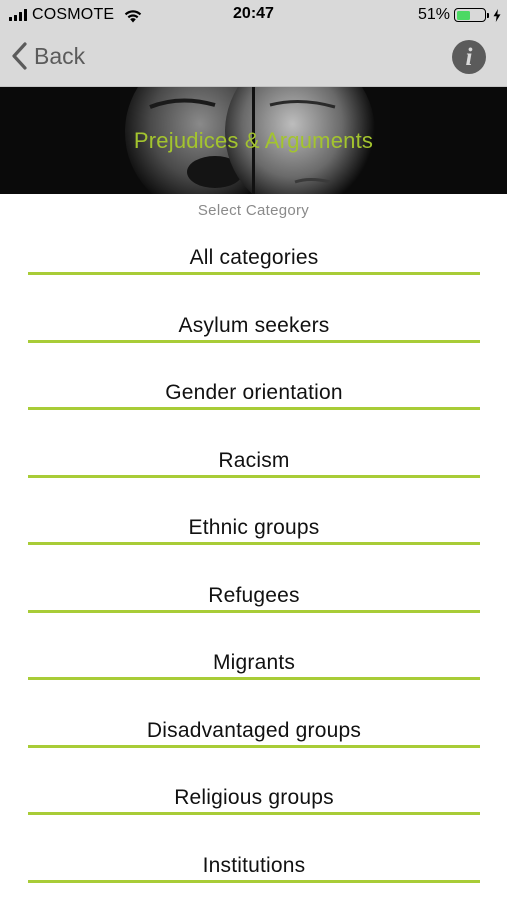 The height and width of the screenshot is (907, 507). I want to click on category-item: Gender orientation, so click(254, 401).